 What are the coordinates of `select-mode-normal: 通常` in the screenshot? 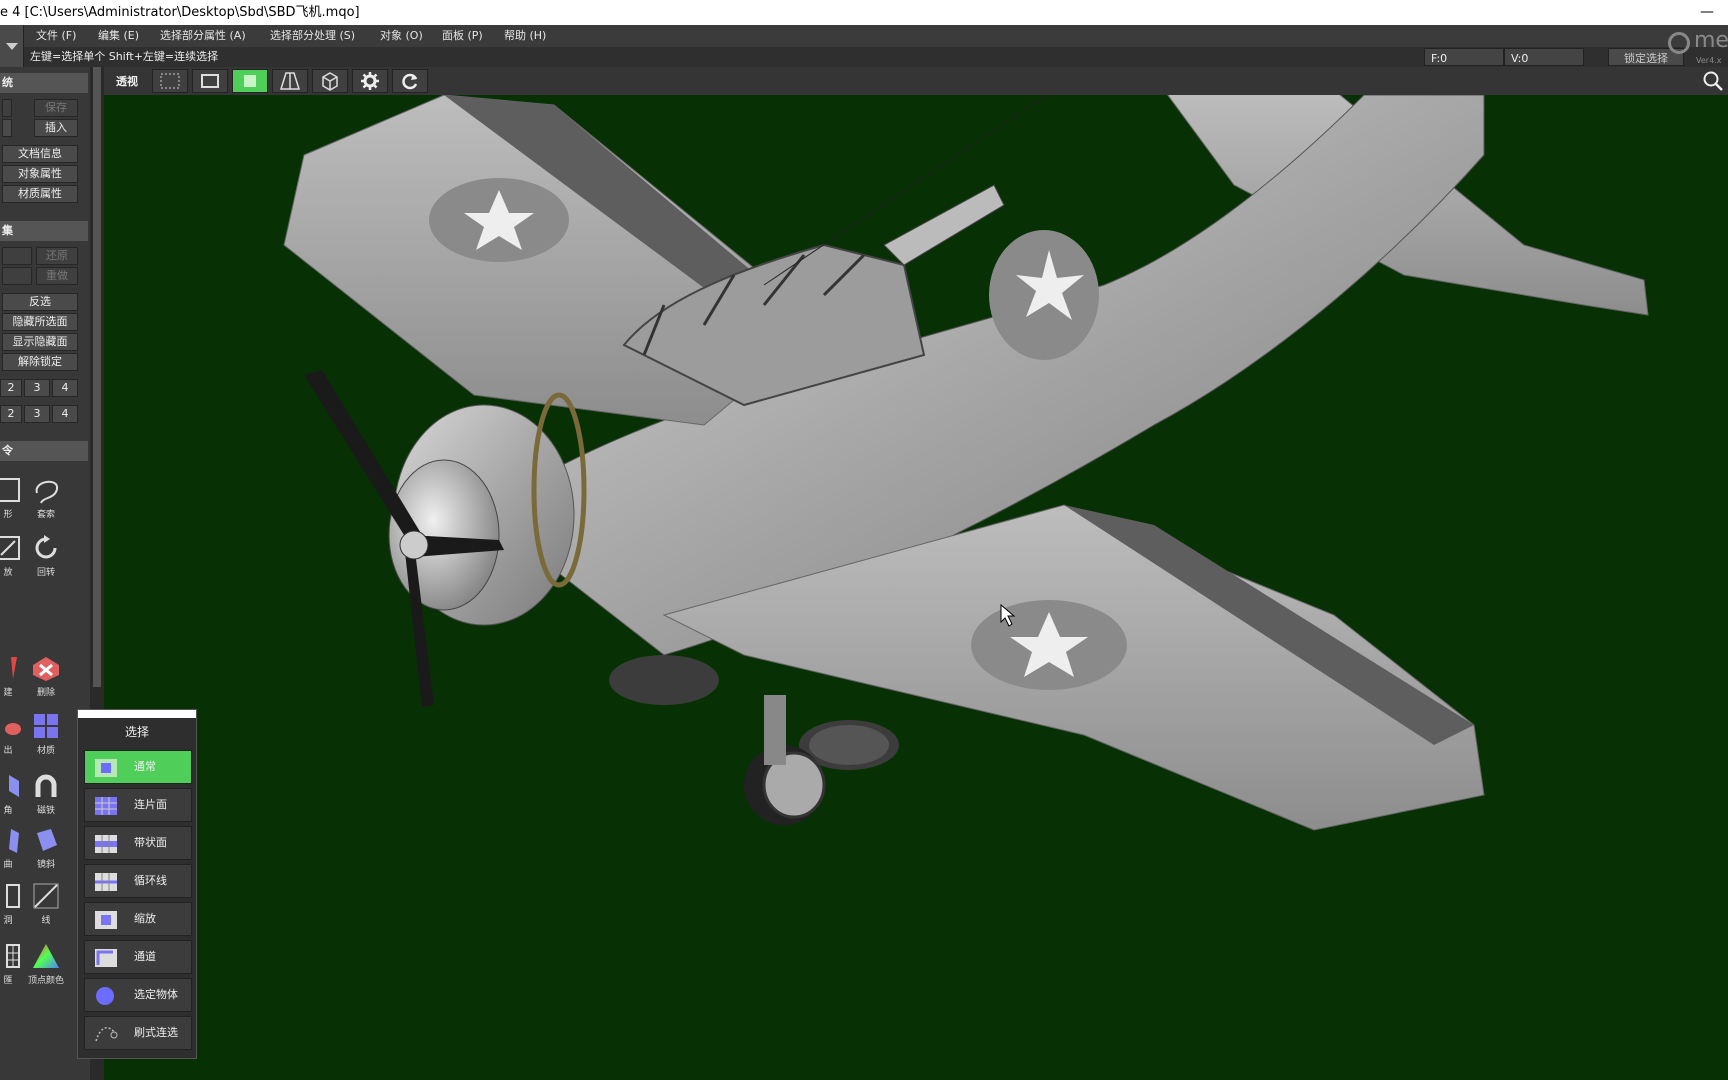 It's located at (138, 767).